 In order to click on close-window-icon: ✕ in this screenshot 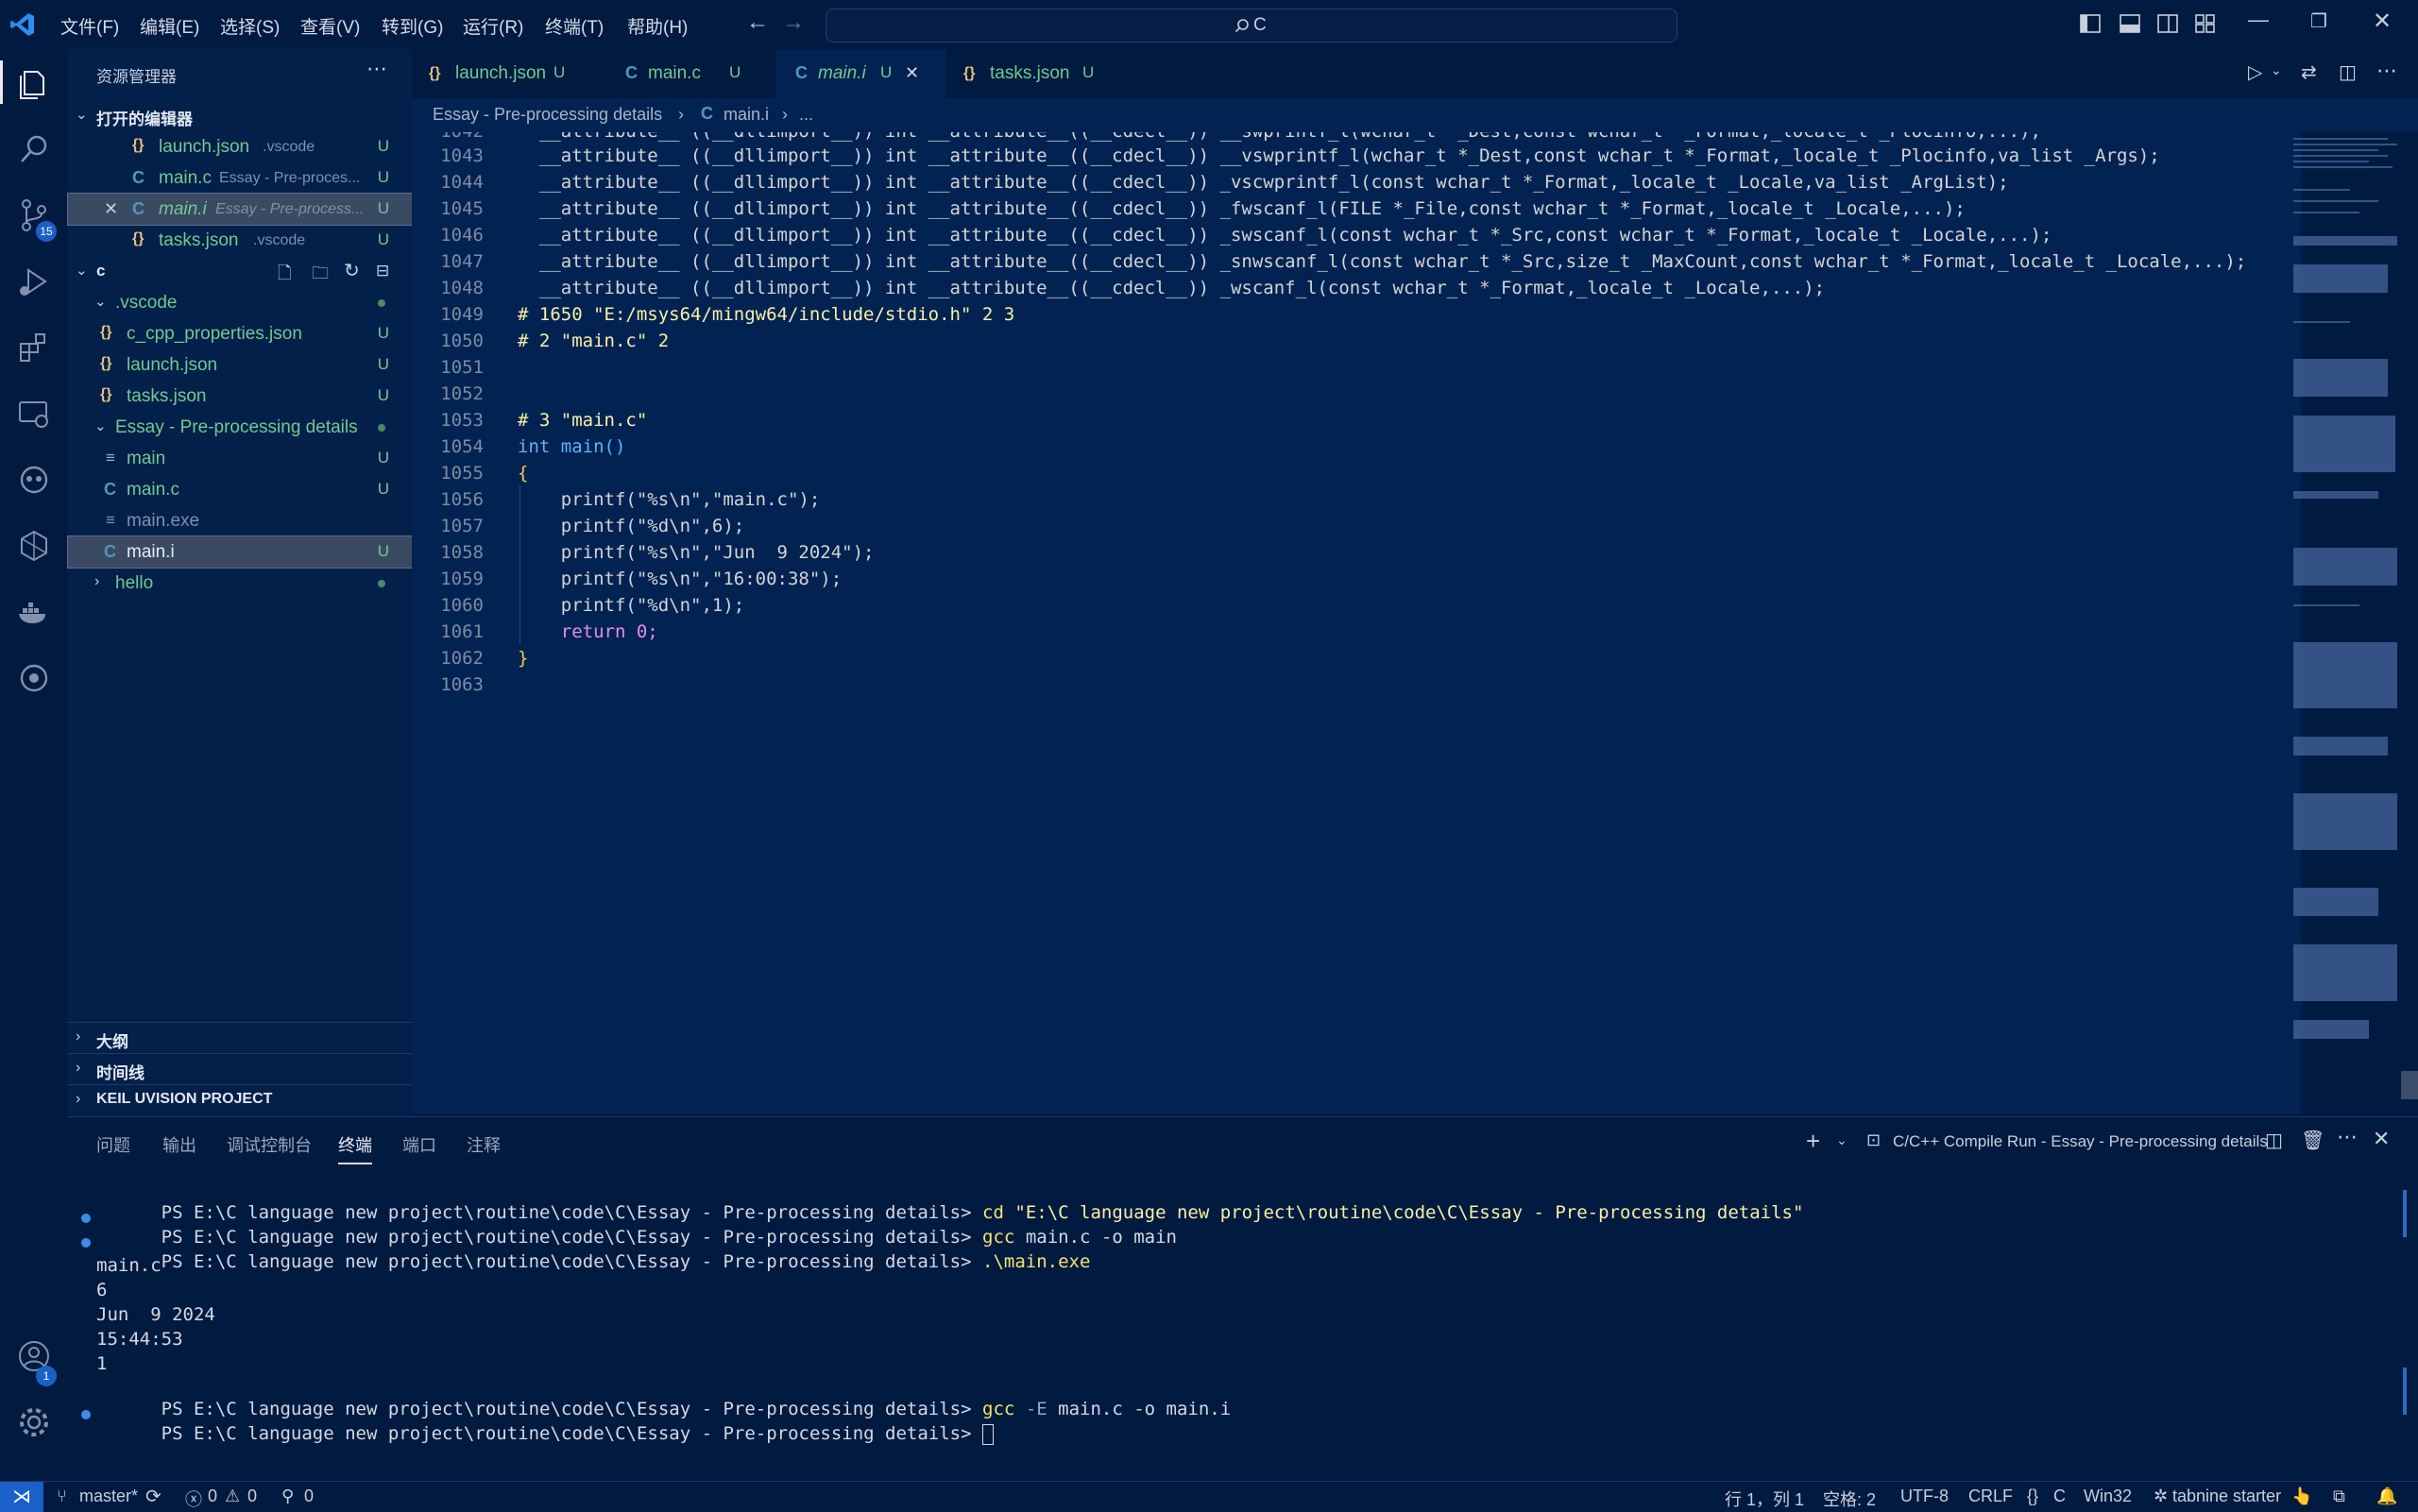, I will do `click(2382, 21)`.